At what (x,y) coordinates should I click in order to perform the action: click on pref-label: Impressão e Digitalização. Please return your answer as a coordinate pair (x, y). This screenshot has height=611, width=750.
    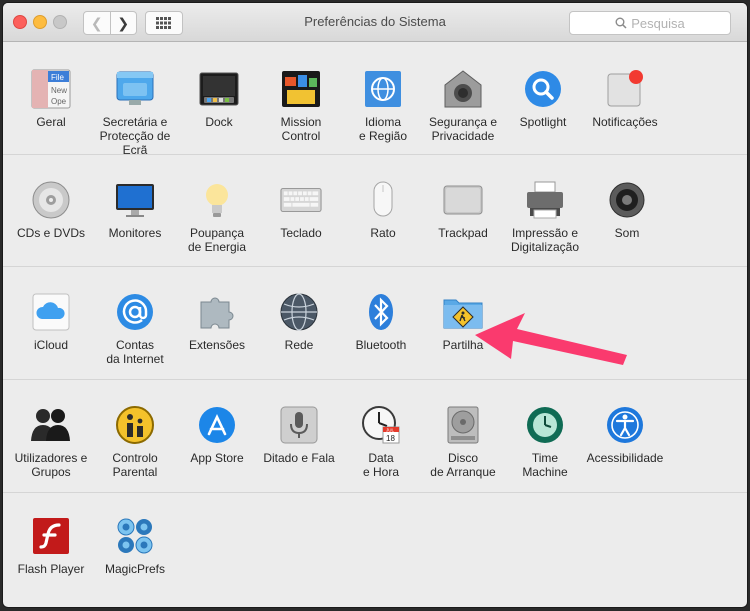
    Looking at the image, I should click on (545, 240).